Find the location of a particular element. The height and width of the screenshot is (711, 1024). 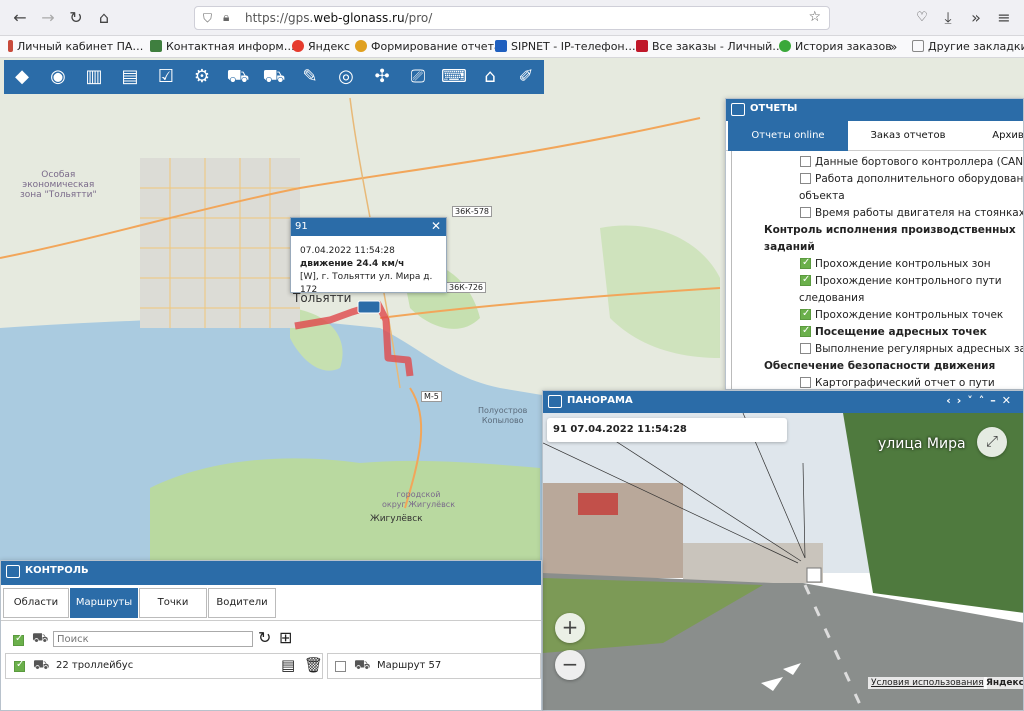

reports-tabs: Отчеты online Заказ отчетов Архив is located at coordinates (874, 136).